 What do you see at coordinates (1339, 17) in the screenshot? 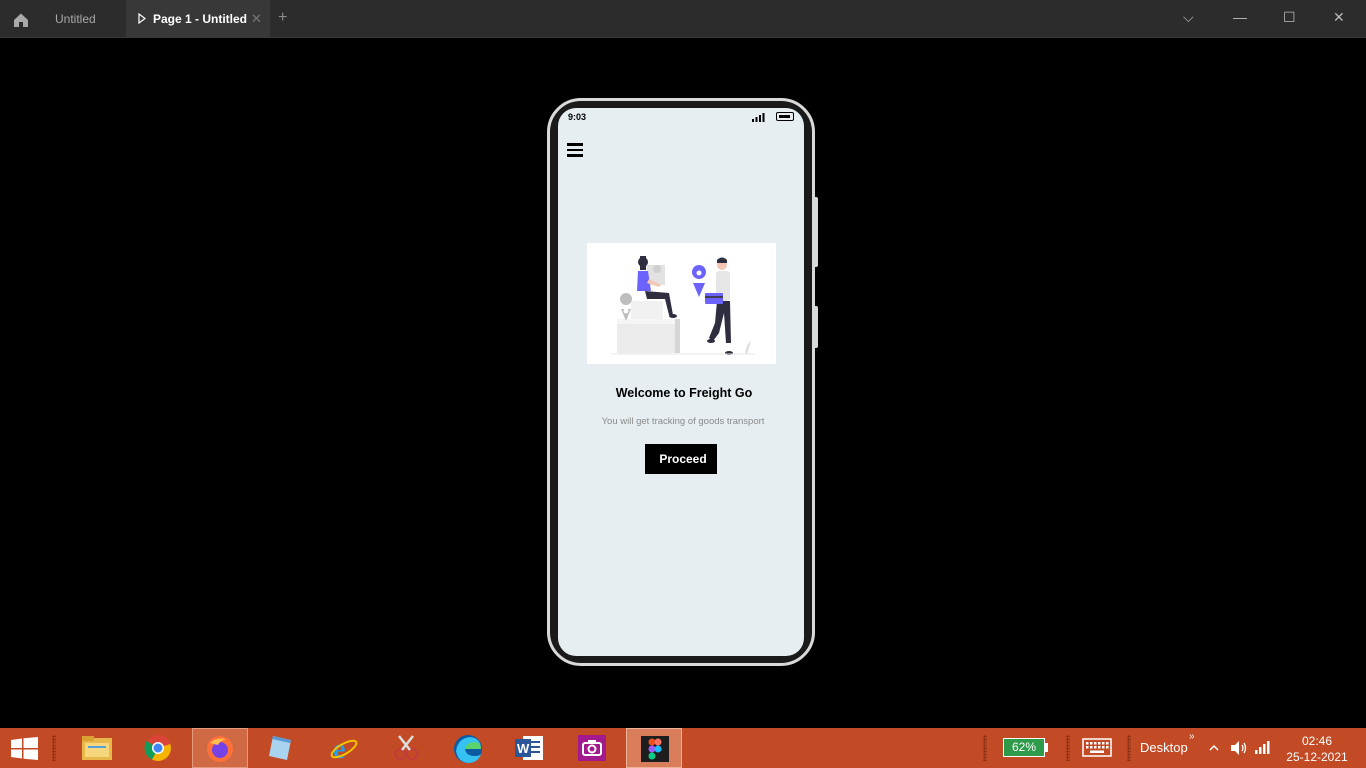
I see `close-window-button: ✕` at bounding box center [1339, 17].